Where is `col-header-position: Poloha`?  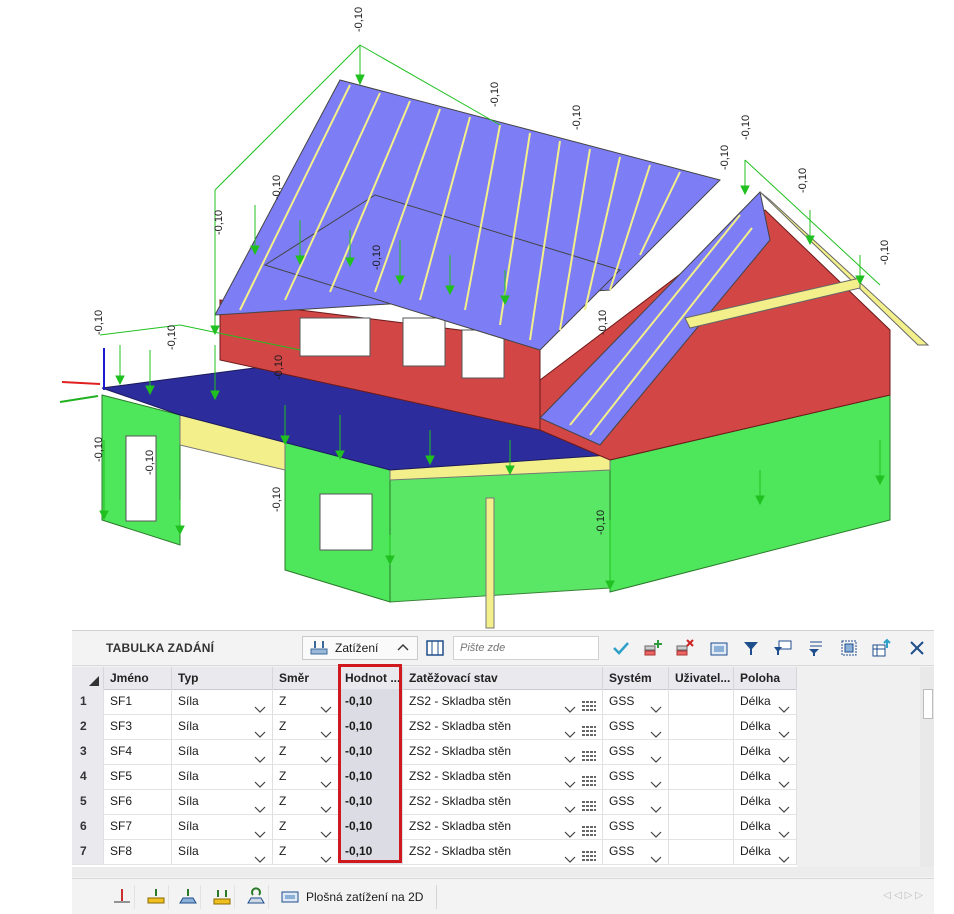
col-header-position: Poloha is located at coordinates (765, 678).